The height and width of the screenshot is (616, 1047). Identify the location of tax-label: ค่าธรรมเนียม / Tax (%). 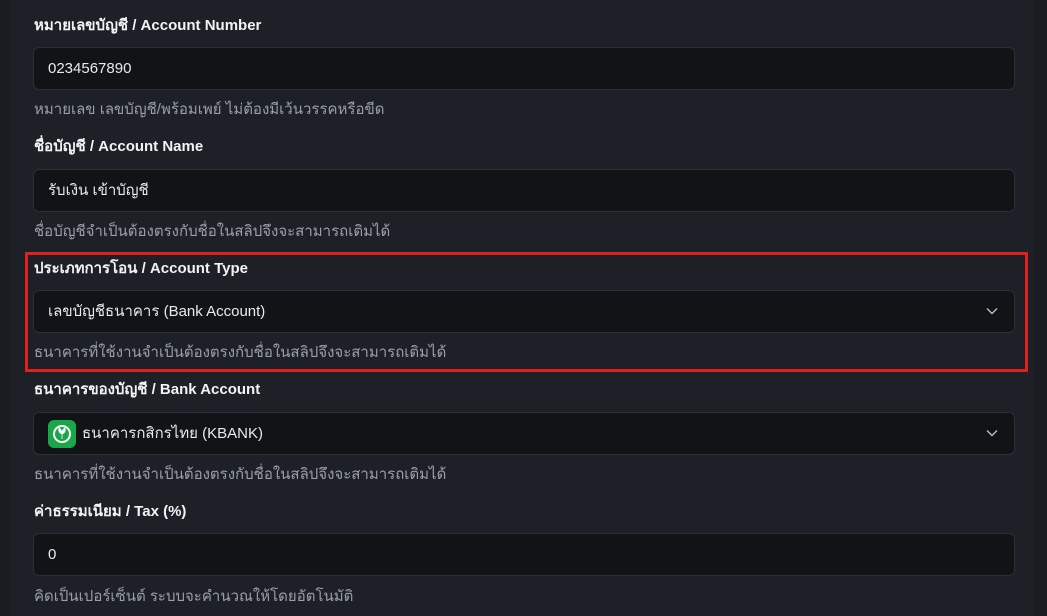
(110, 511).